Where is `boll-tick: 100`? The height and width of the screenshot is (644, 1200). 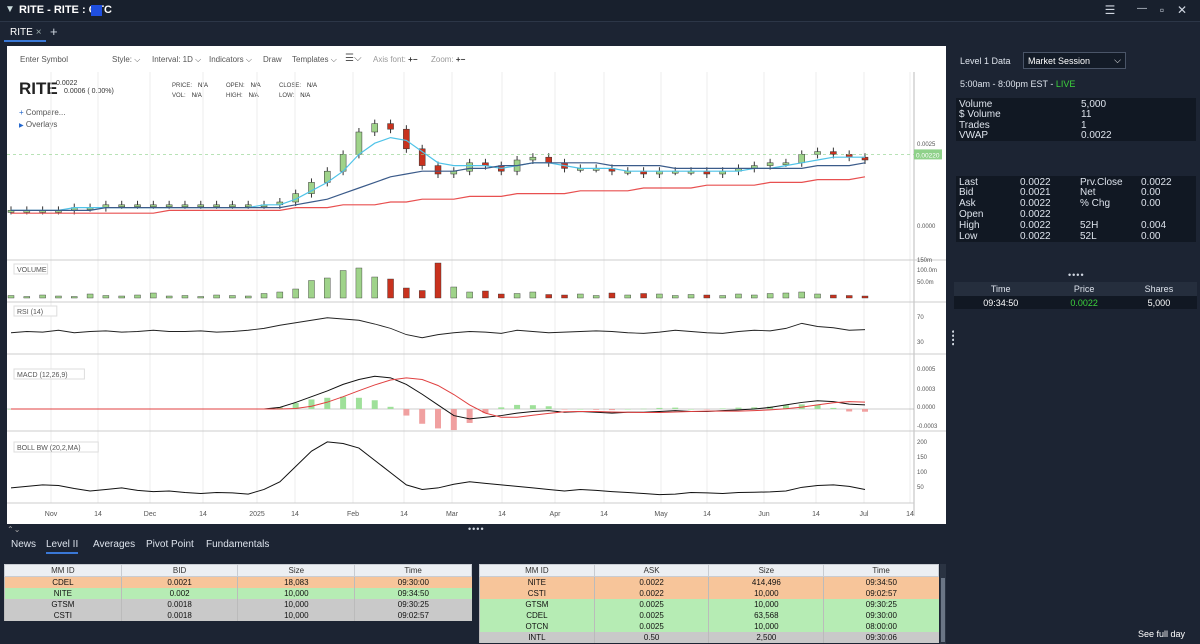
boll-tick: 100 is located at coordinates (922, 473).